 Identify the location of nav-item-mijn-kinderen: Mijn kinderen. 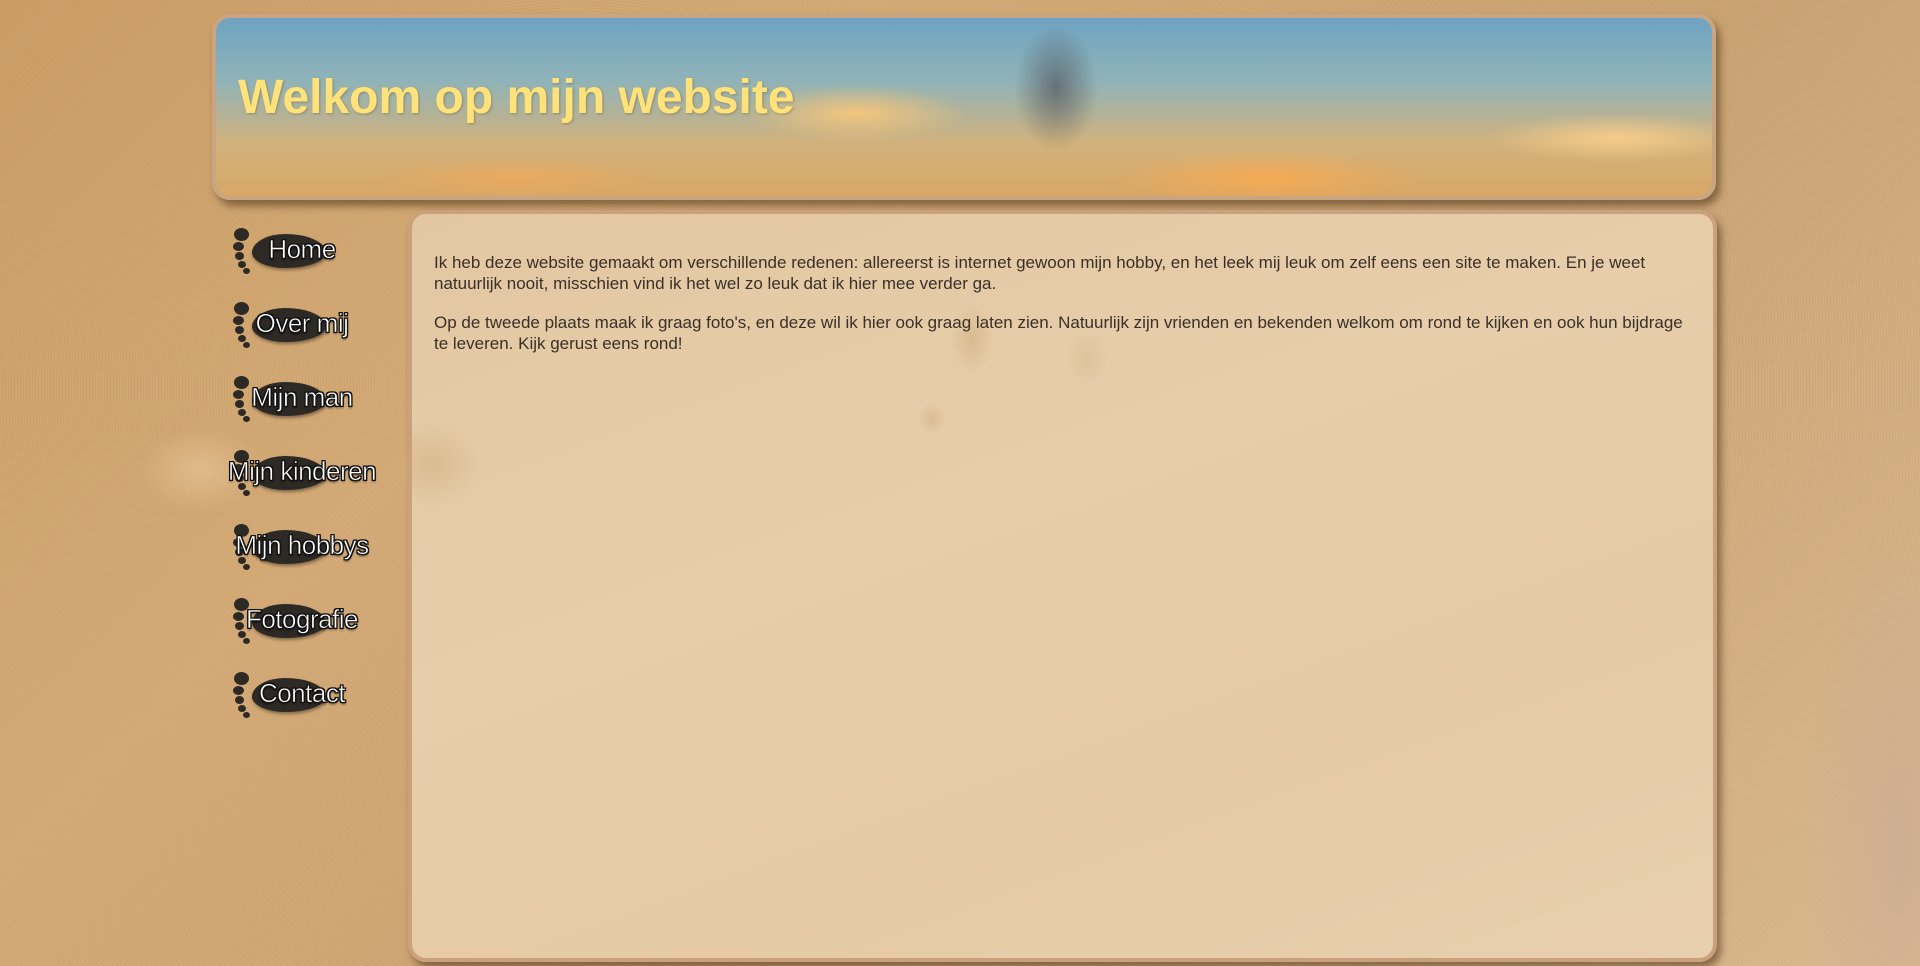
(302, 481).